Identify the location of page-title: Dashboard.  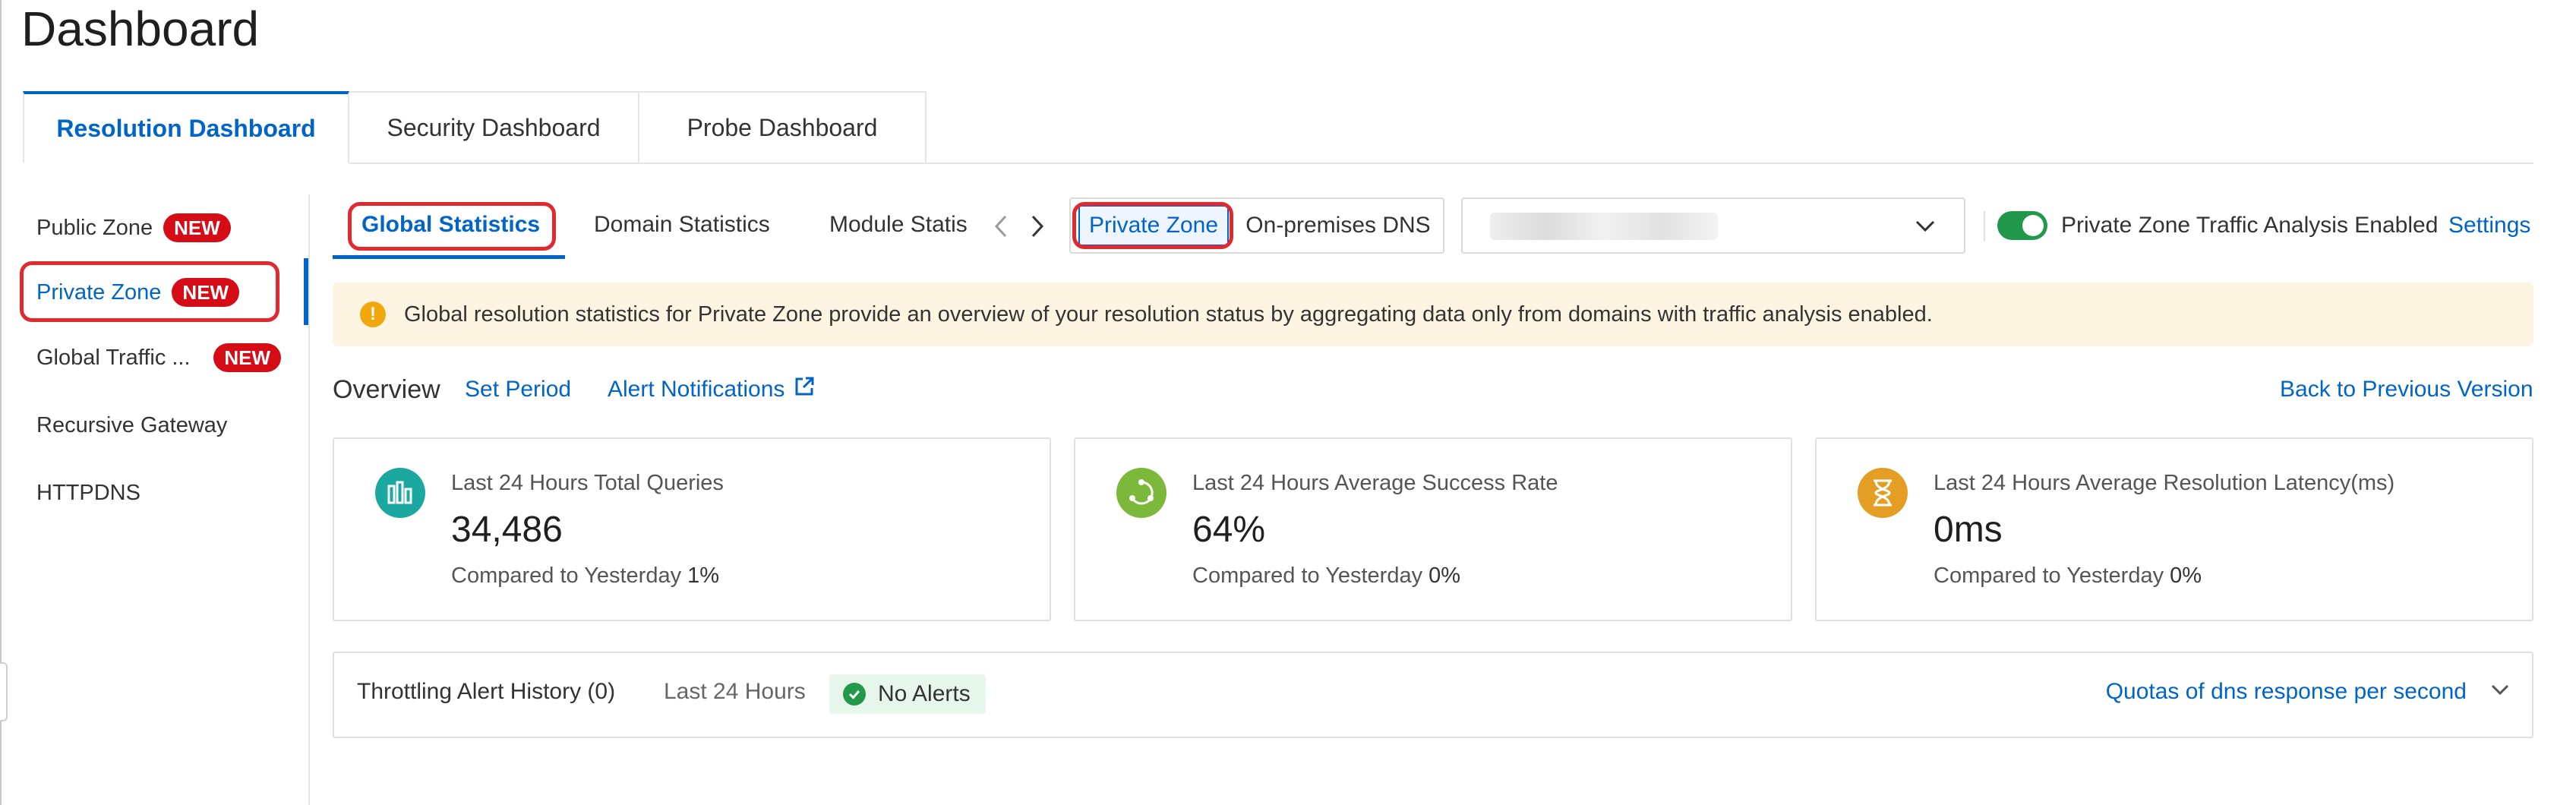
(140, 29).